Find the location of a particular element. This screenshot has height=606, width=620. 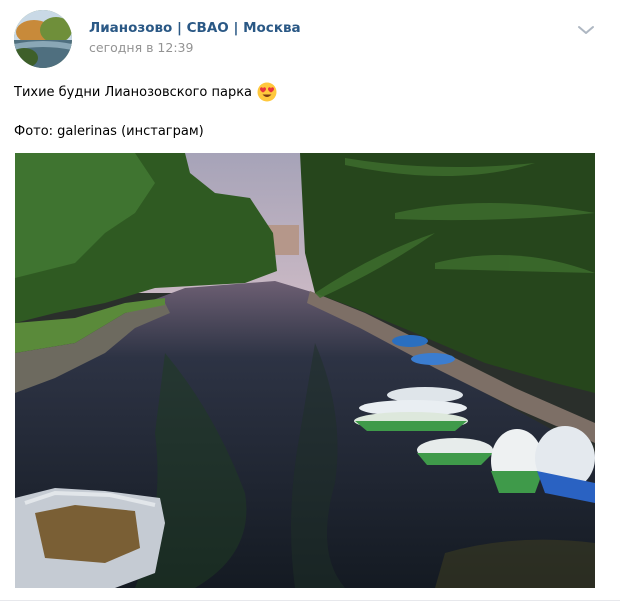

post-text: Тихие будни Лианозовского парка is located at coordinates (133, 92).